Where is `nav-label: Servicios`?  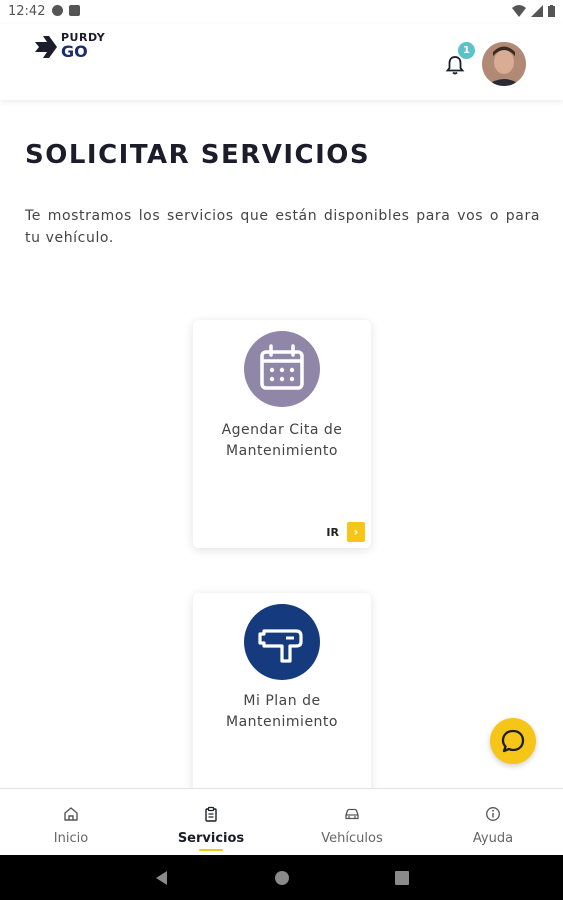
nav-label: Servicios is located at coordinates (211, 838).